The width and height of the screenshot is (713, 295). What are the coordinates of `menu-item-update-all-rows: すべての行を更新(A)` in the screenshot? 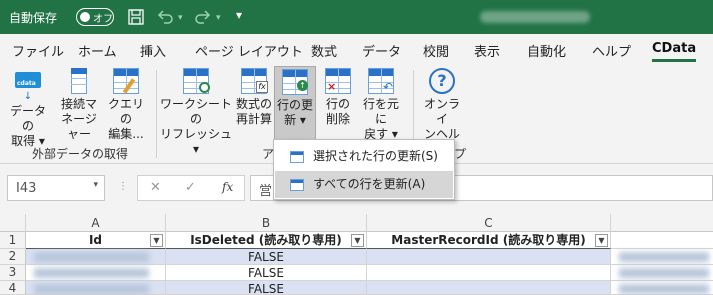 It's located at (364, 184).